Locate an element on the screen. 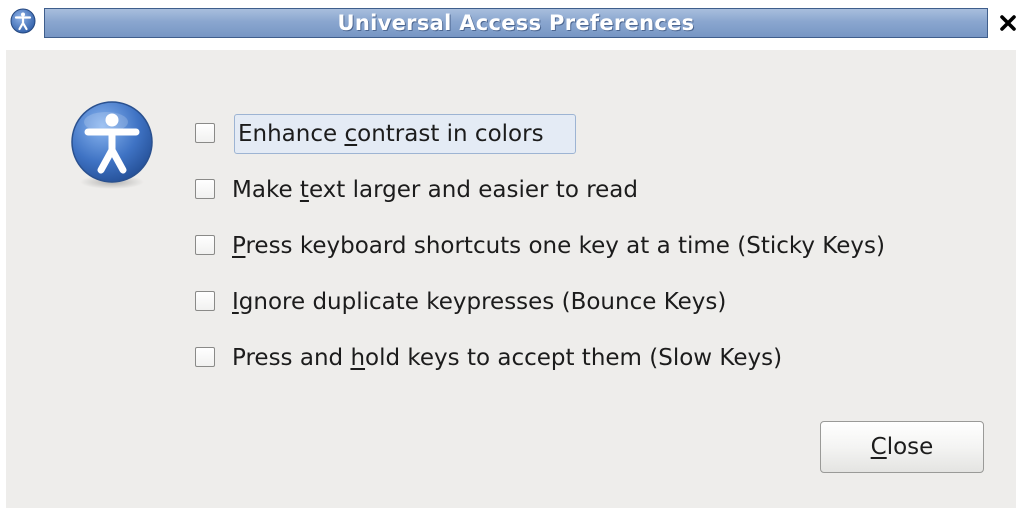  option-larger-text: Make text larger and easier to read is located at coordinates (592, 190).